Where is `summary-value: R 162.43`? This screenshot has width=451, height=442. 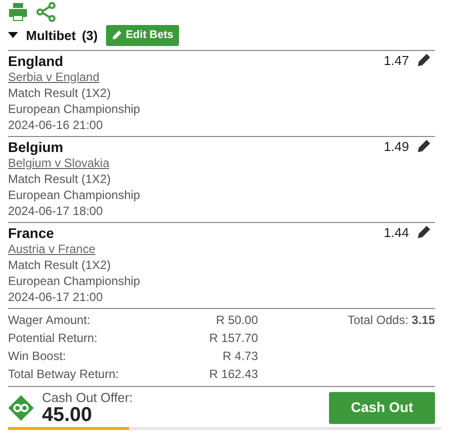
summary-value: R 162.43 is located at coordinates (233, 374).